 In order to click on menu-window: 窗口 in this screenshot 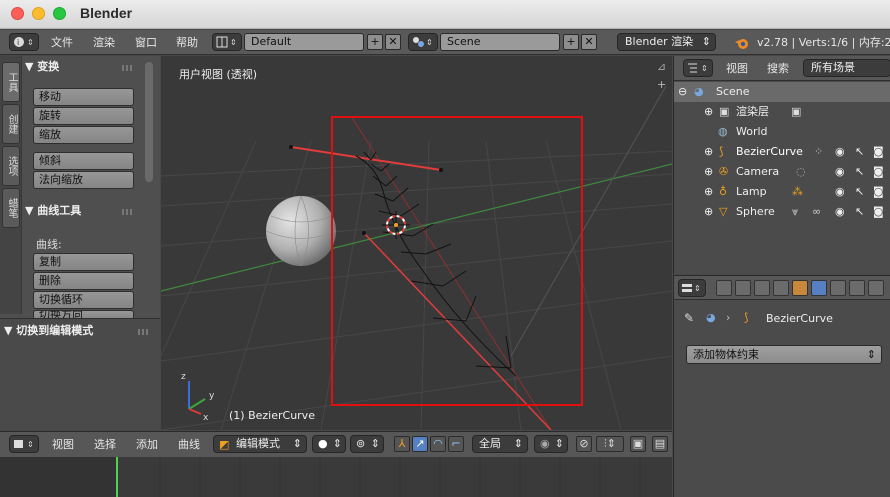, I will do `click(146, 42)`.